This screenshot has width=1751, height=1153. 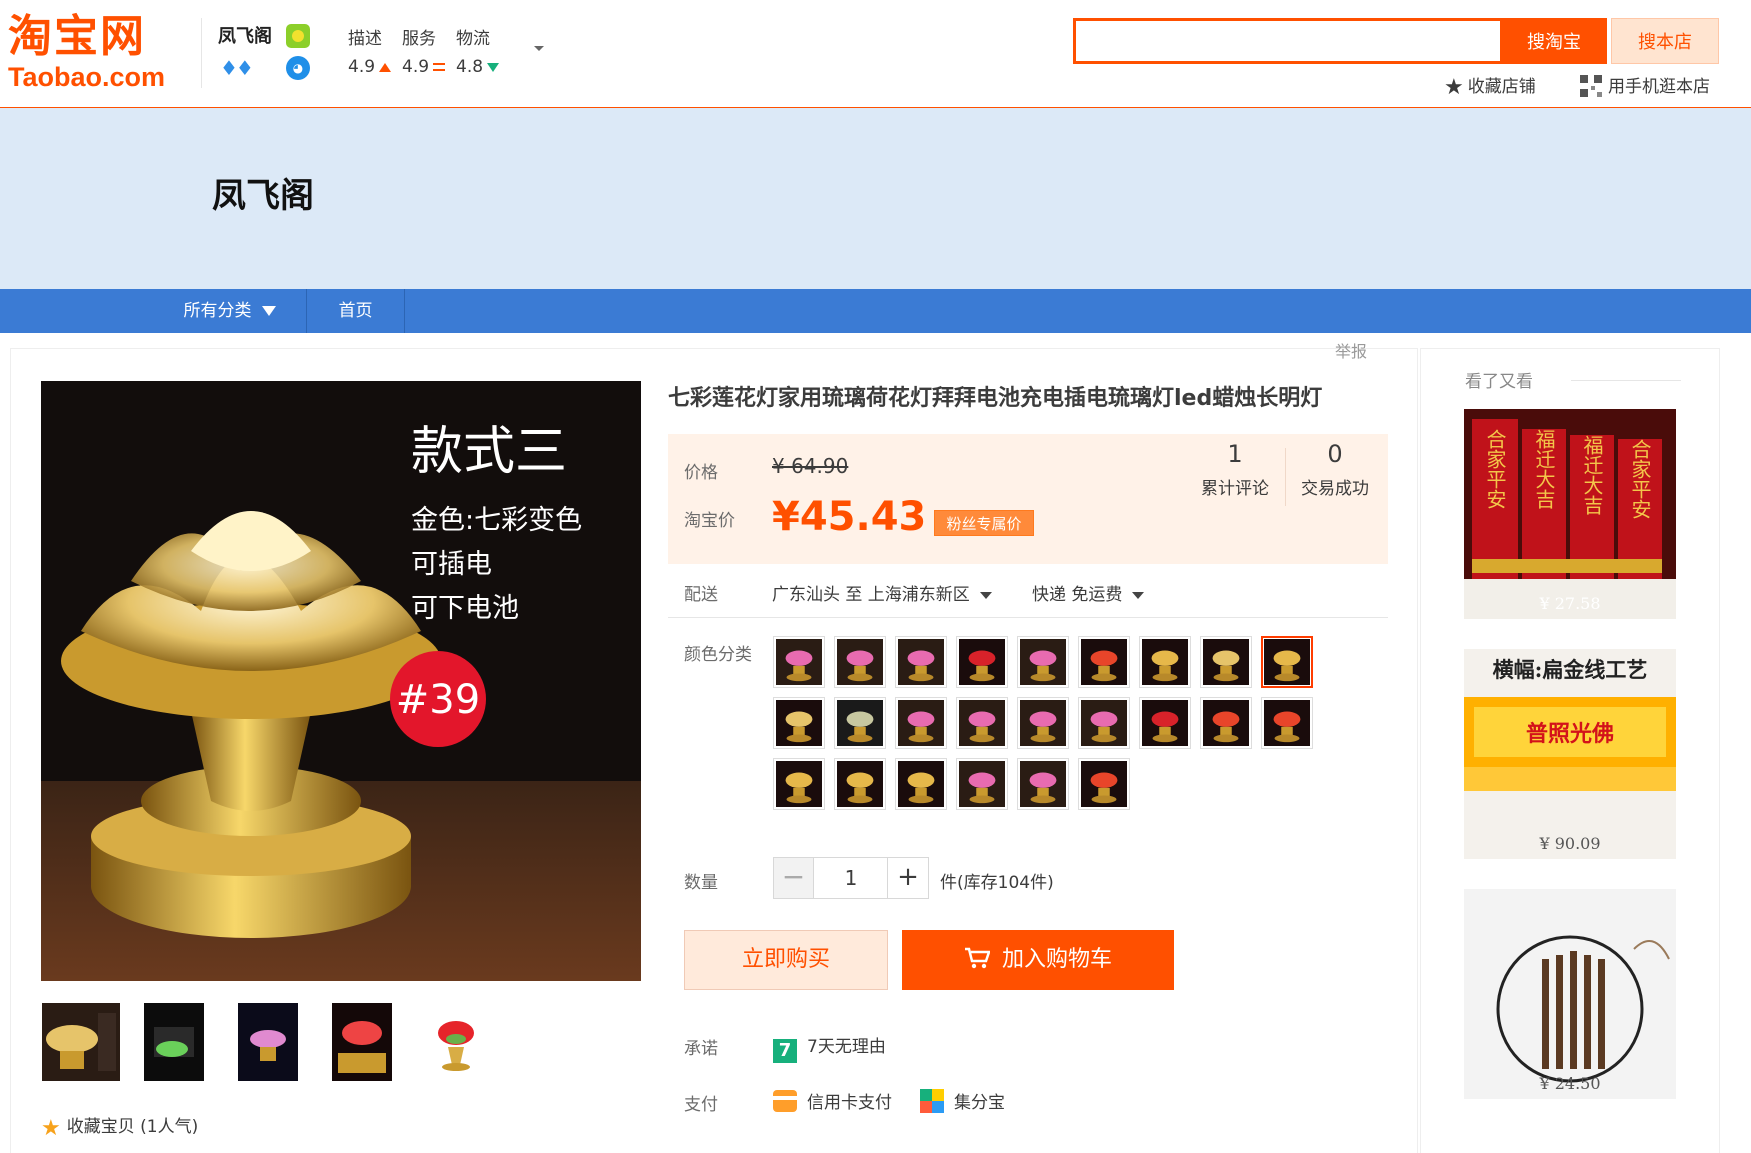 What do you see at coordinates (995, 398) in the screenshot?
I see `product-title: 七彩莲花灯家用琉璃荷花灯拜拜电池充电插电琉璃灯led蜡烛长明灯` at bounding box center [995, 398].